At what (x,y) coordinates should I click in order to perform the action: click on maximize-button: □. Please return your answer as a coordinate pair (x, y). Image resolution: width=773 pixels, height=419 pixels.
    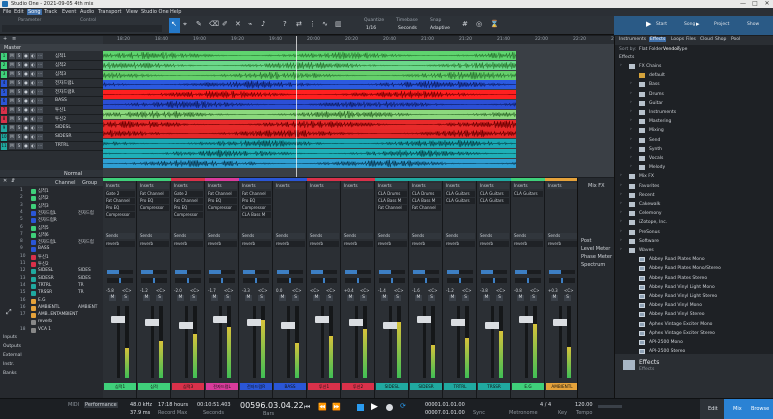
    Looking at the image, I should click on (755, 4).